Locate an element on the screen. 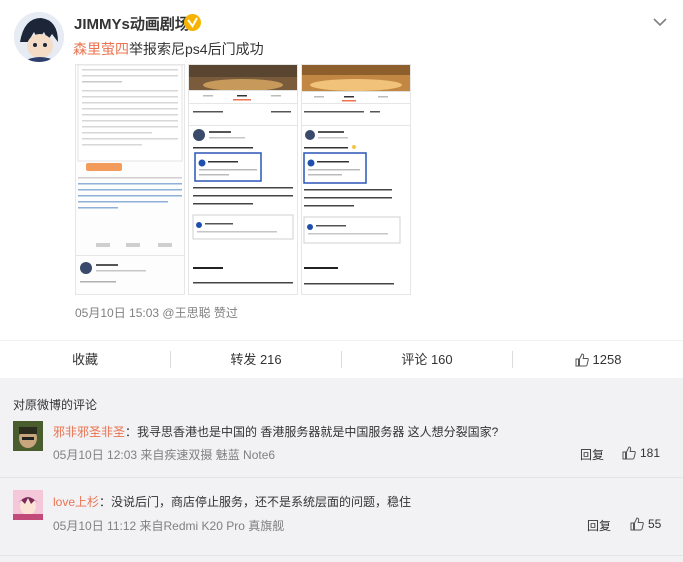 This screenshot has height=562, width=683. comments-title: 对原微博的评论 is located at coordinates (55, 405).